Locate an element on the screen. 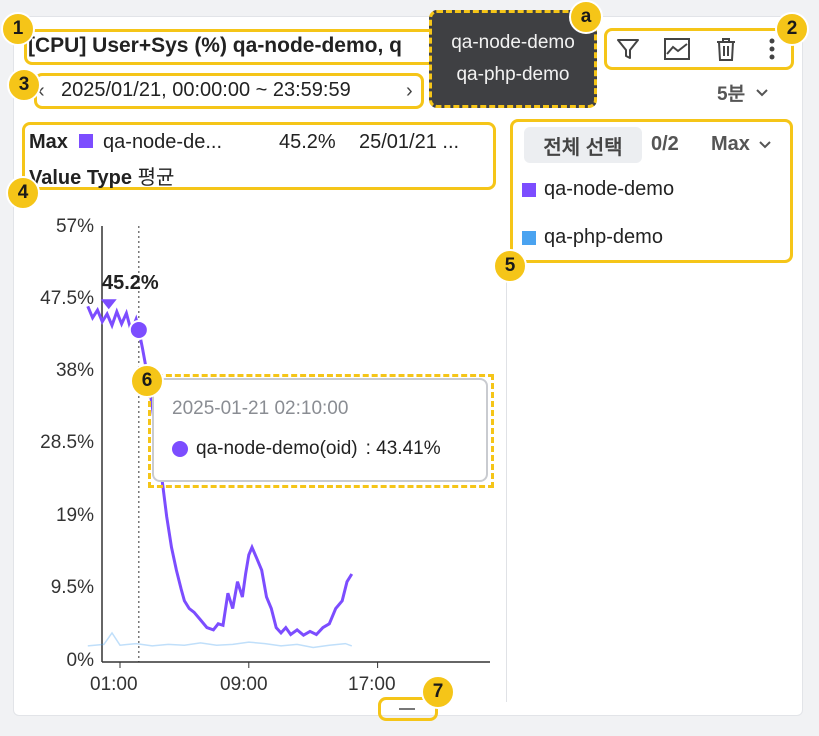 Image resolution: width=819 pixels, height=736 pixels. hover-point is located at coordinates (138, 329).